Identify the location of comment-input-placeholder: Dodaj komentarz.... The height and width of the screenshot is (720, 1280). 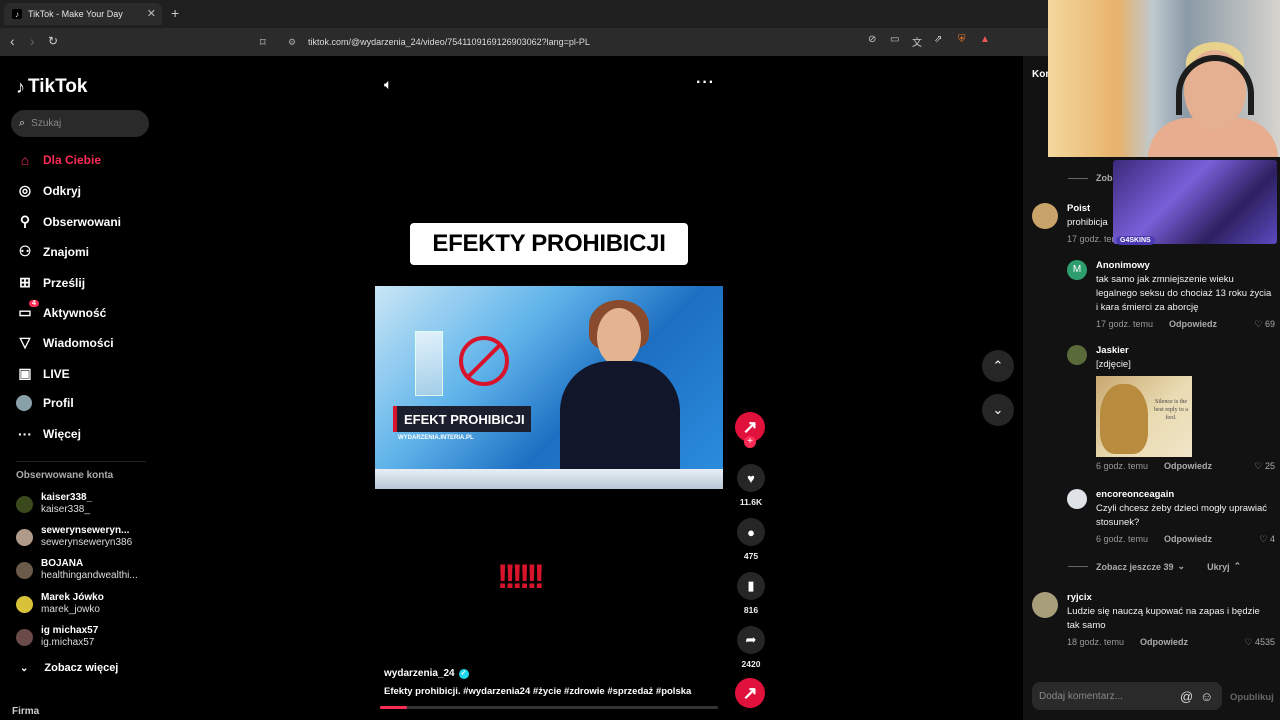
(1081, 696).